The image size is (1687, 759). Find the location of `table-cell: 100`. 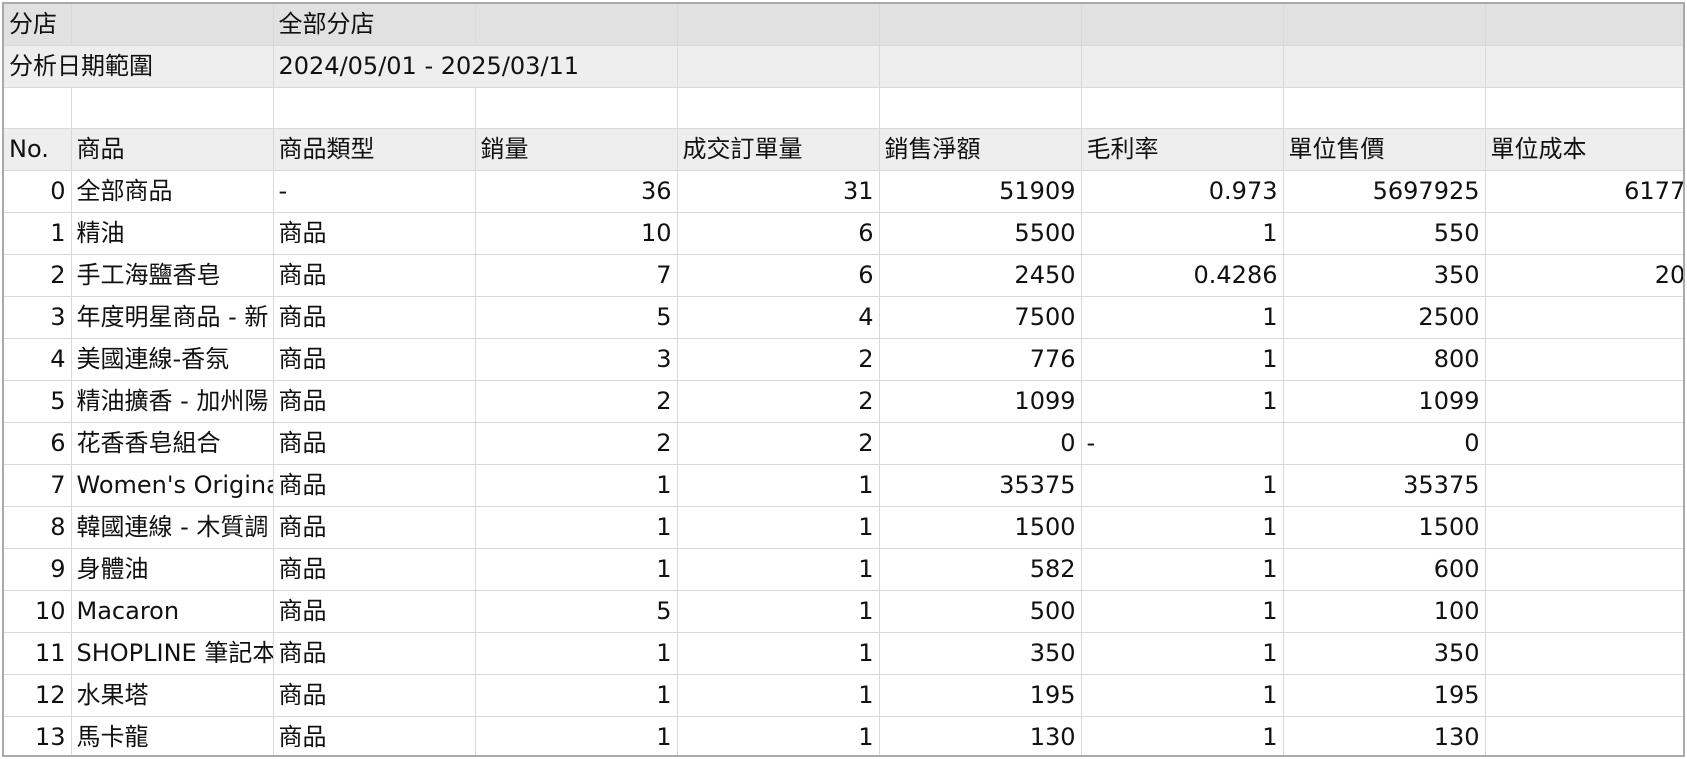

table-cell: 100 is located at coordinates (1384, 611).